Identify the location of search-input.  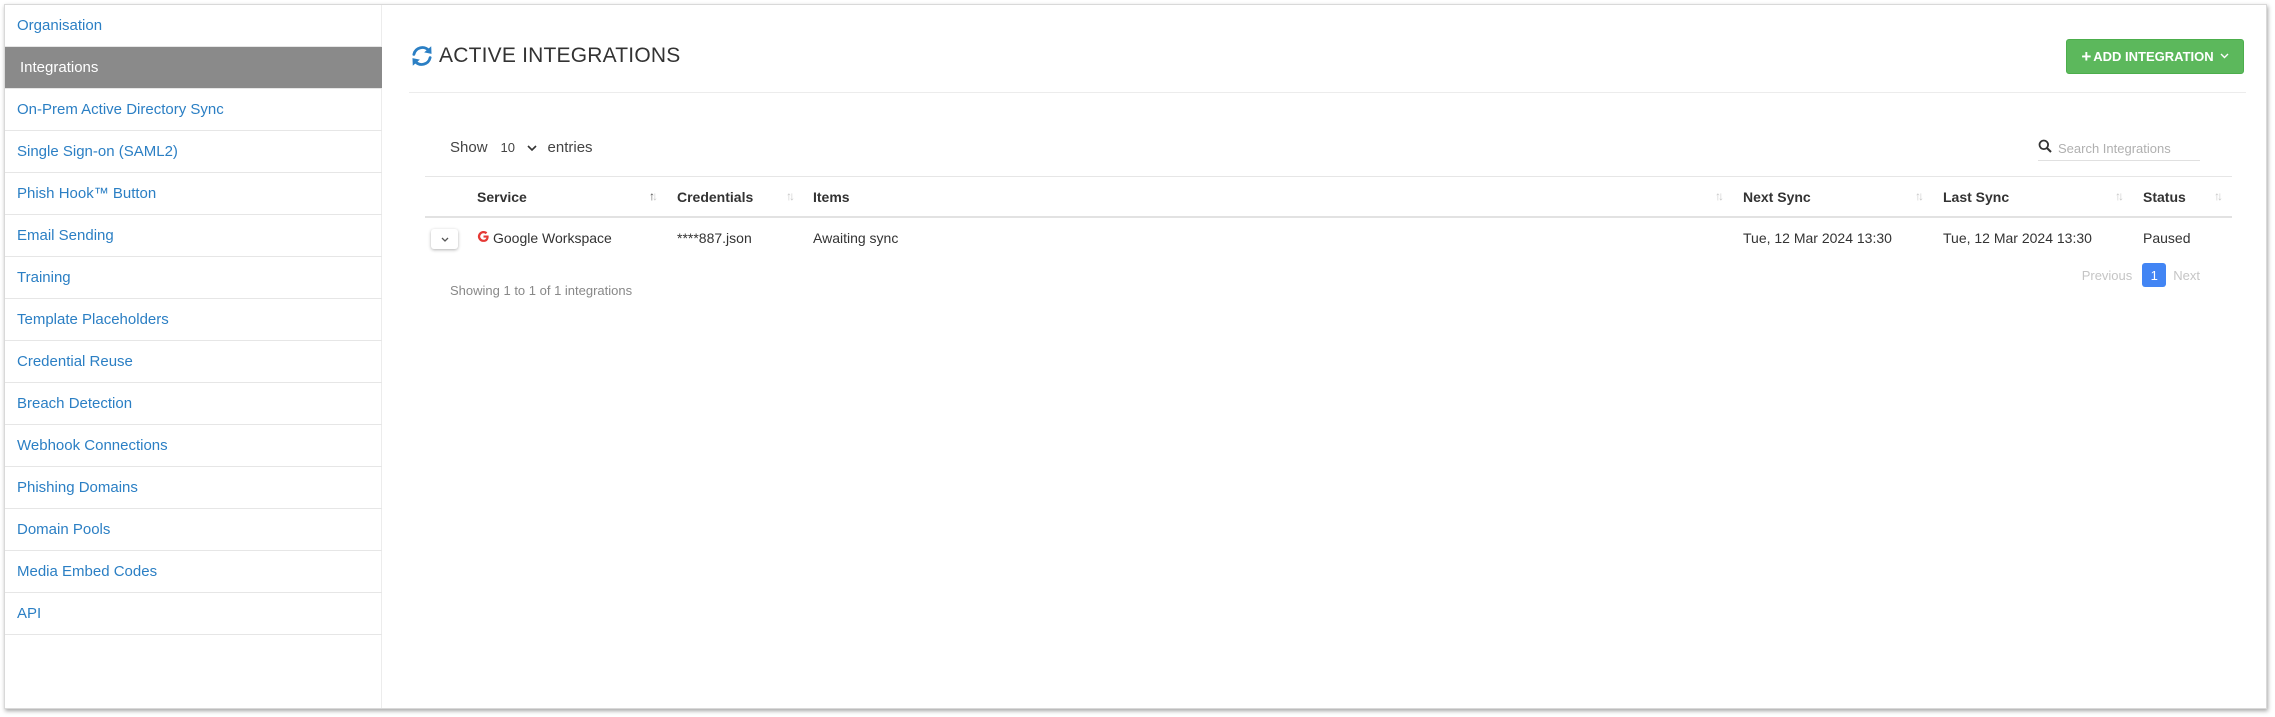
(2128, 148).